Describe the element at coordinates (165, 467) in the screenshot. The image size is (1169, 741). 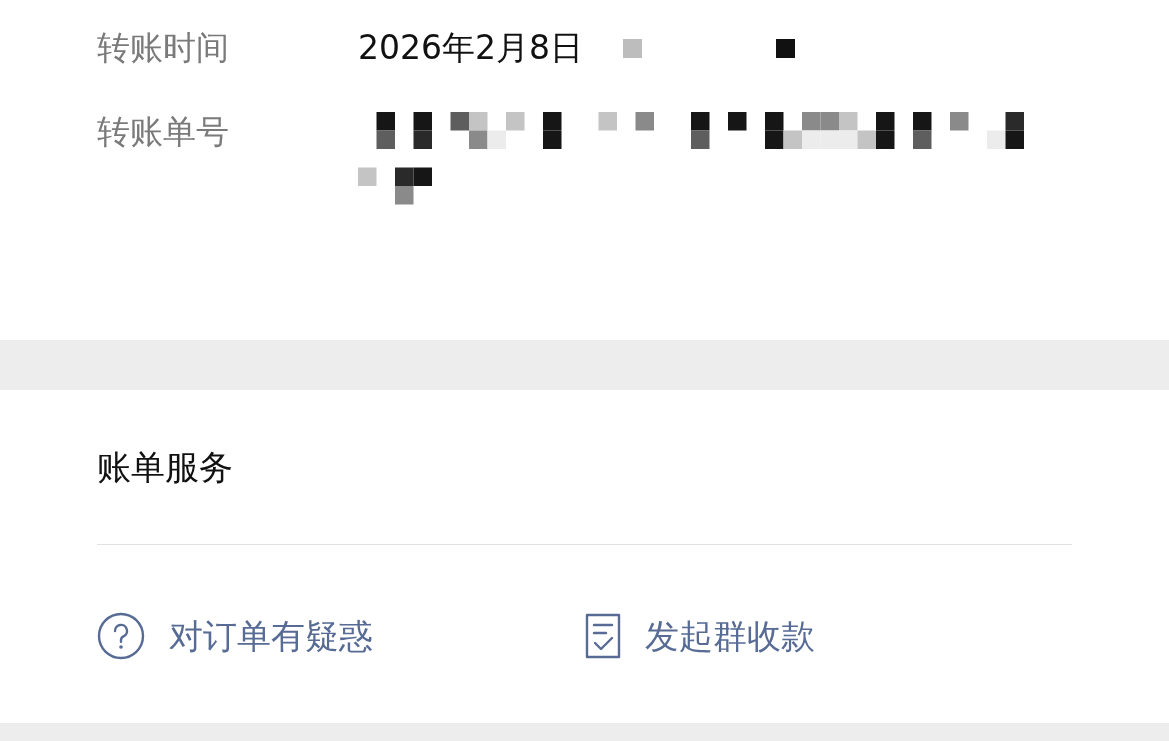
I see `section-title: 账单服务` at that location.